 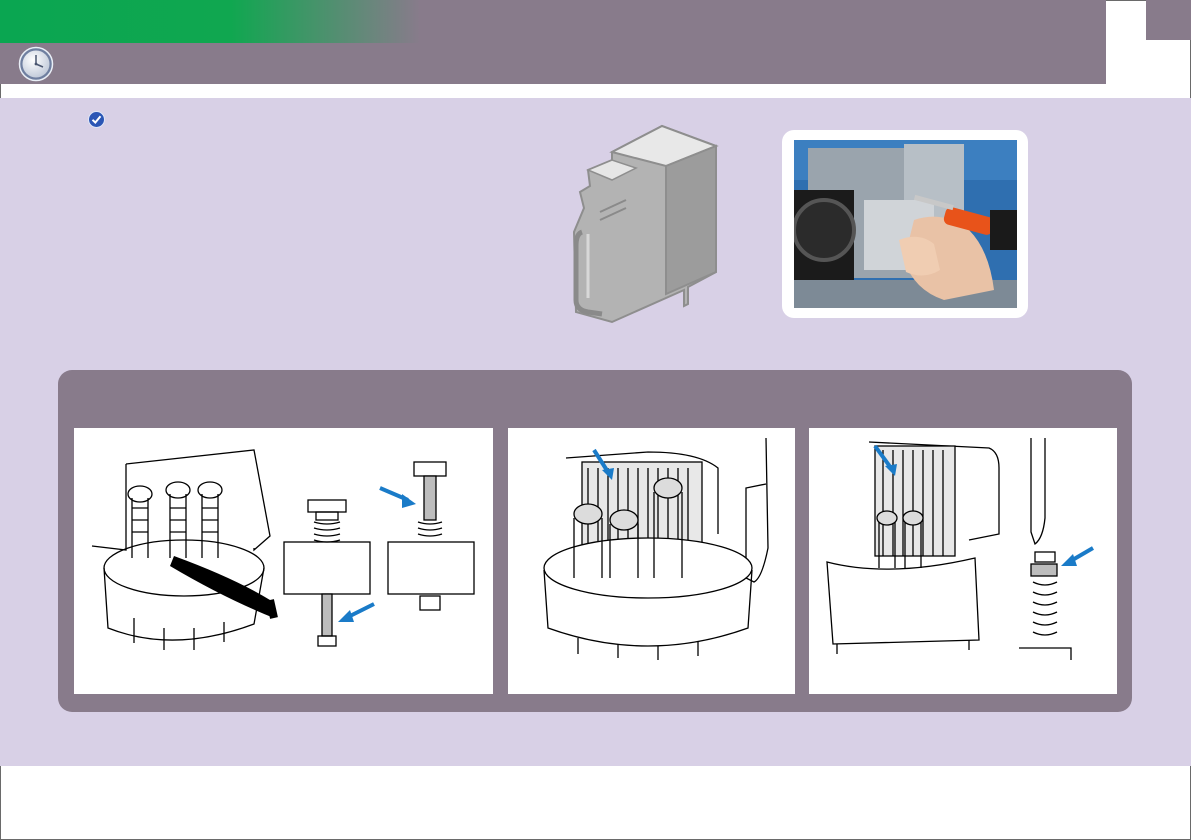 I want to click on maintenance-photo, so click(x=905, y=224).